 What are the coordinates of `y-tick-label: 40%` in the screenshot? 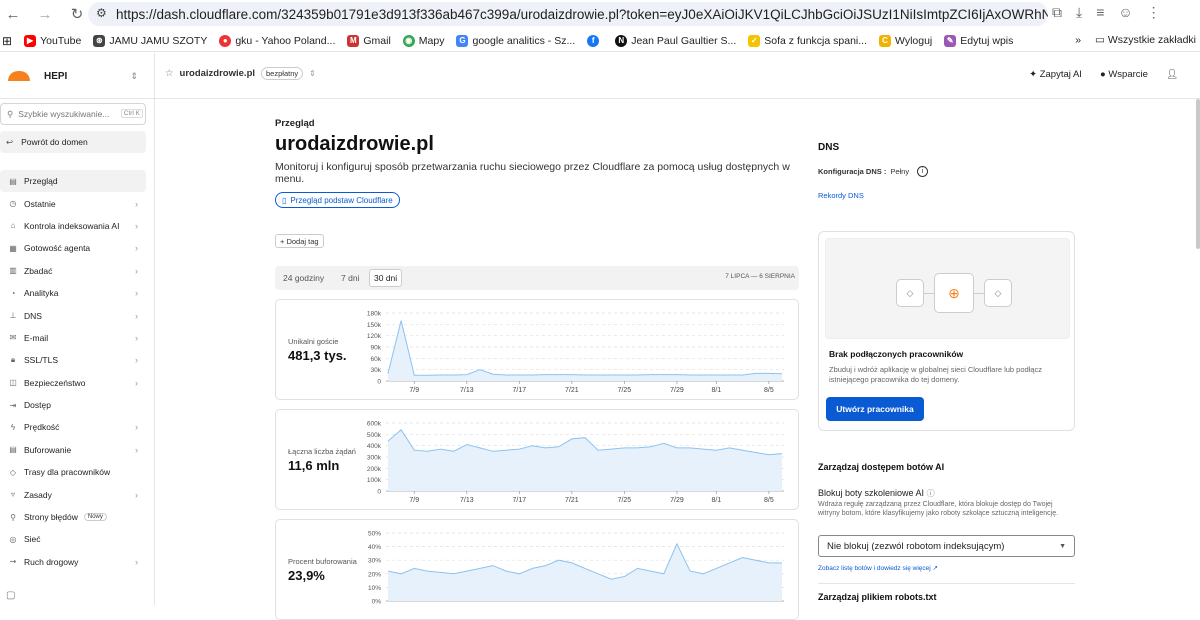 It's located at (374, 547).